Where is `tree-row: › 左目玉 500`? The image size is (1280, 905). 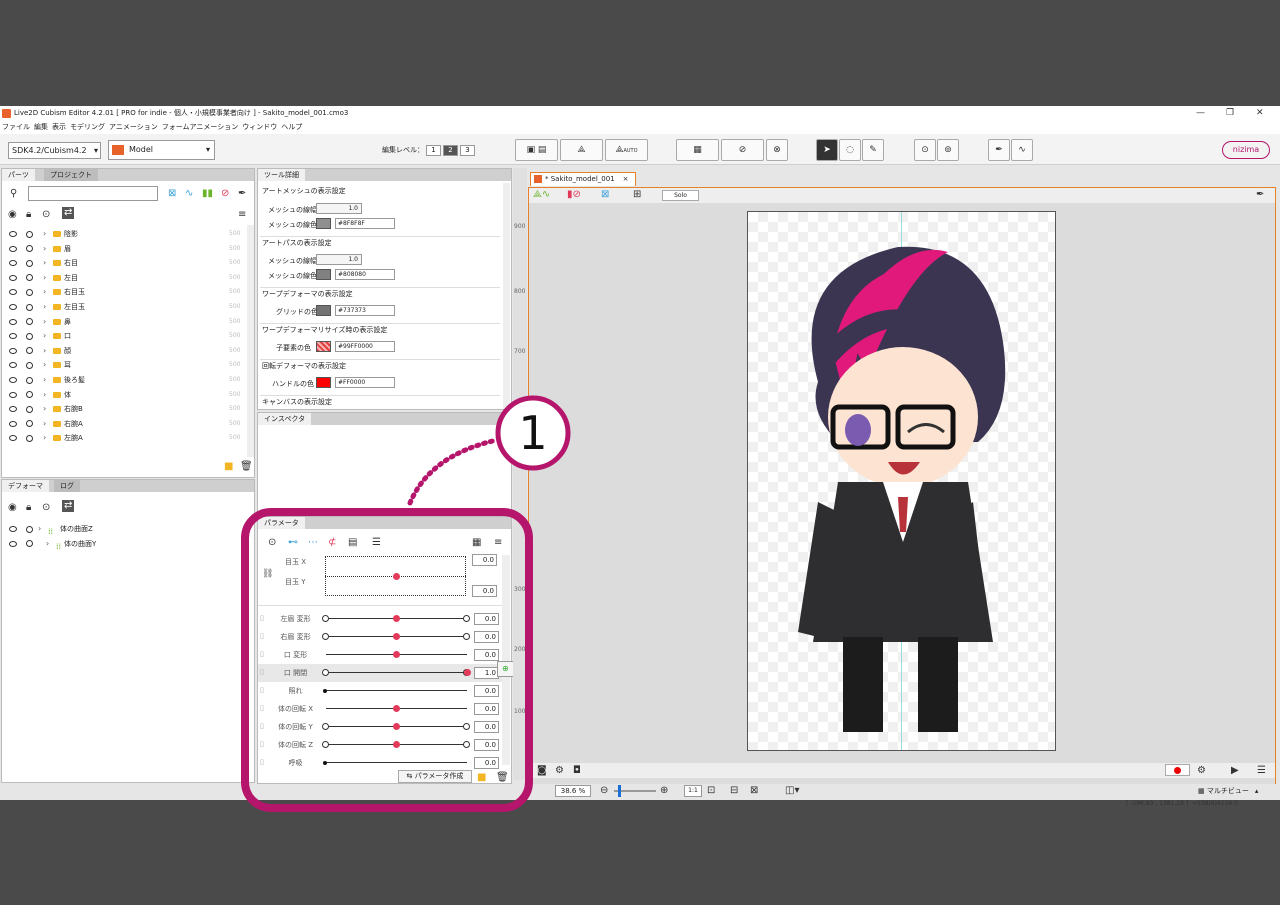
tree-row: › 左目玉 500 is located at coordinates (122, 307).